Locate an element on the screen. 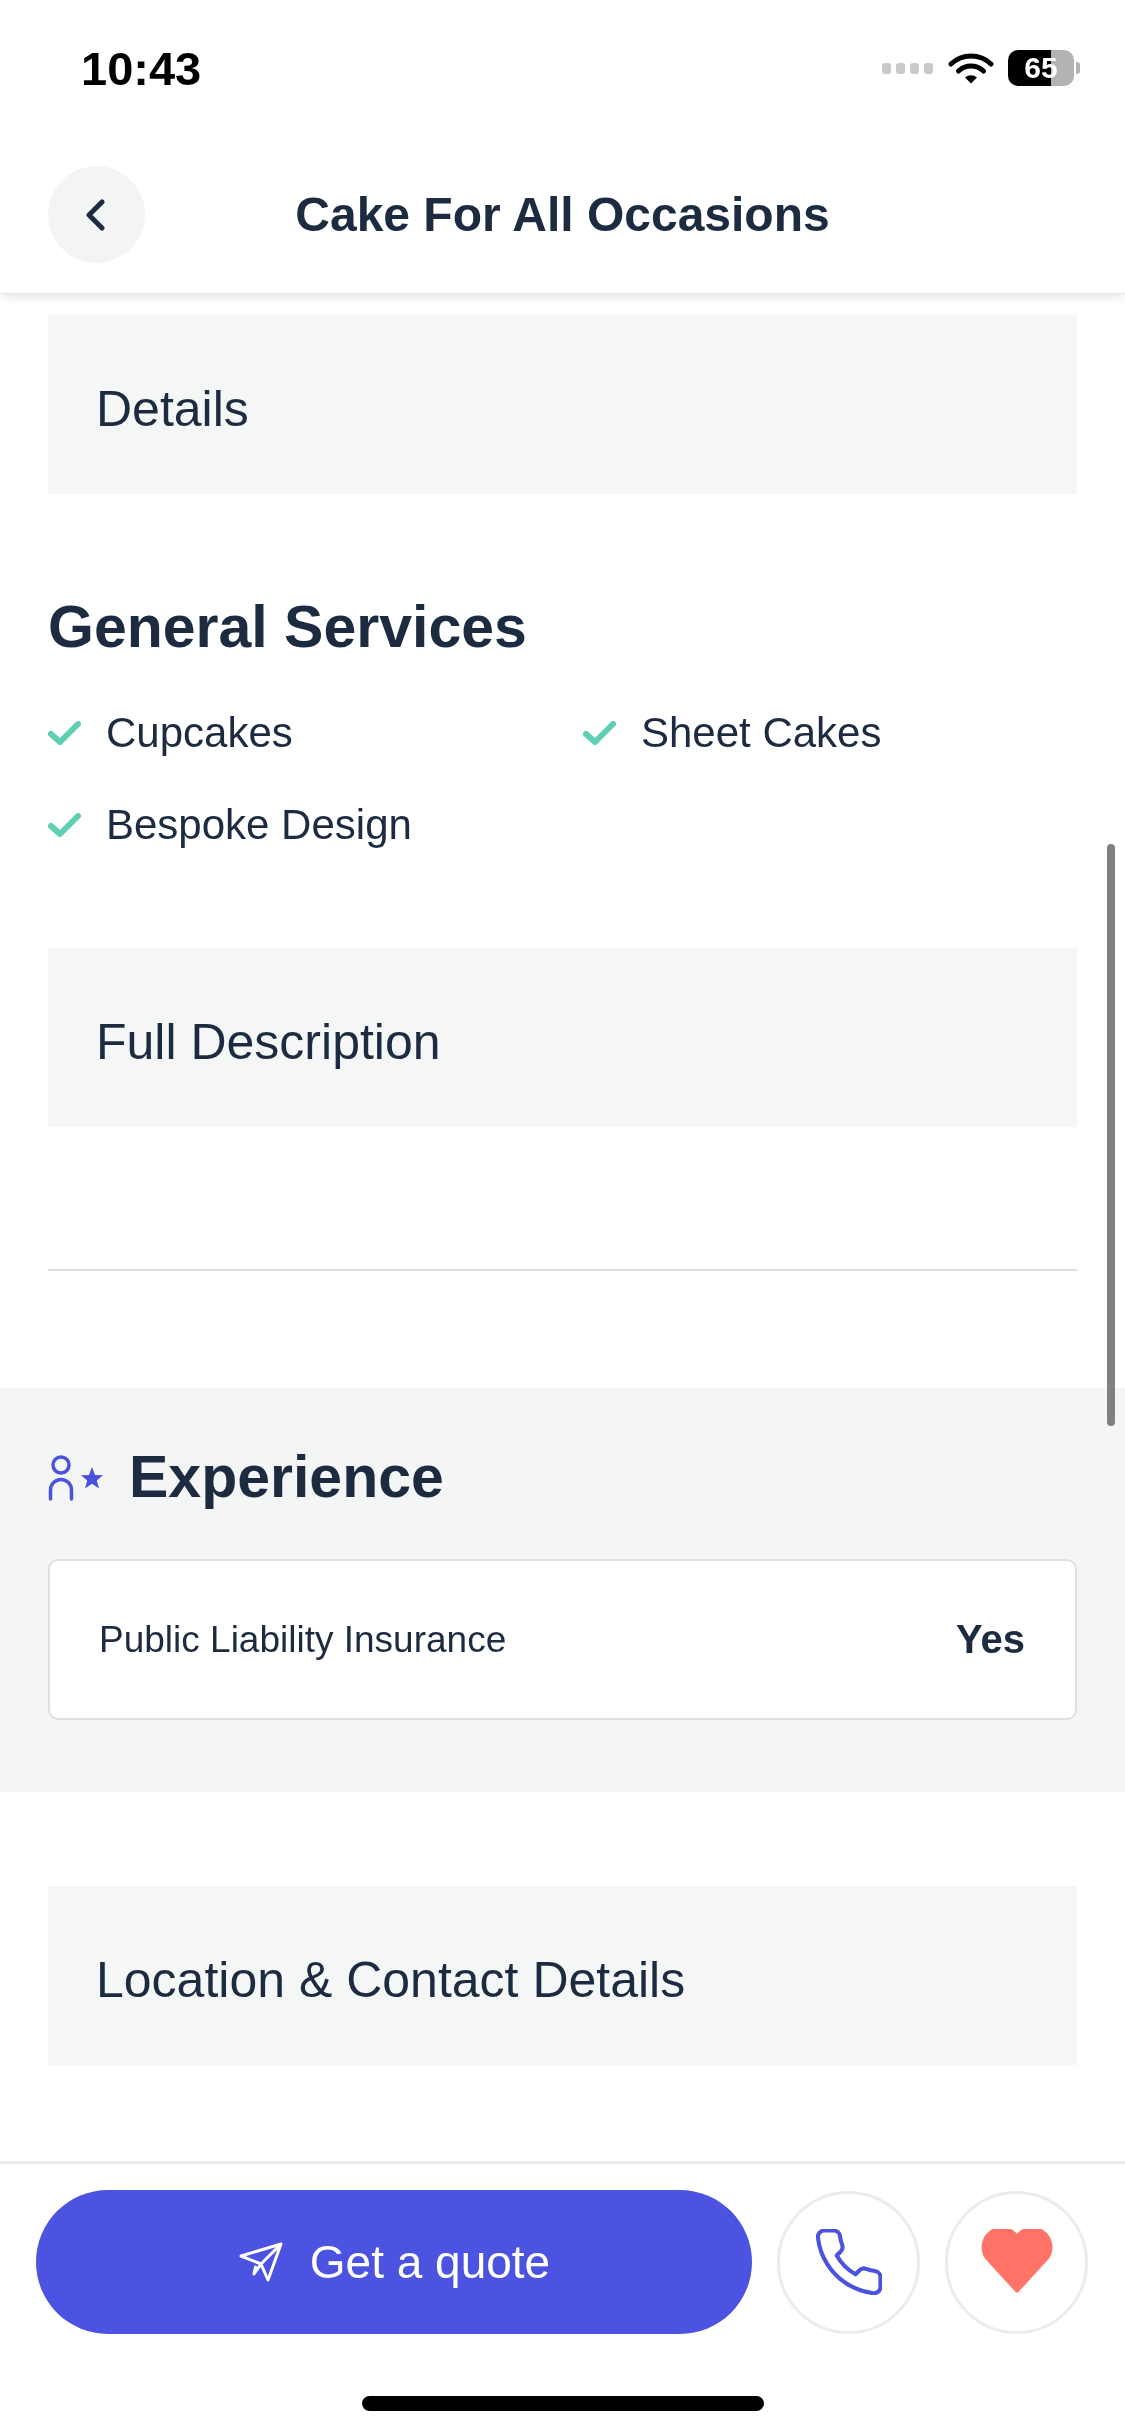 The image size is (1125, 2436). page-title: Cake For All Occasions is located at coordinates (562, 214).